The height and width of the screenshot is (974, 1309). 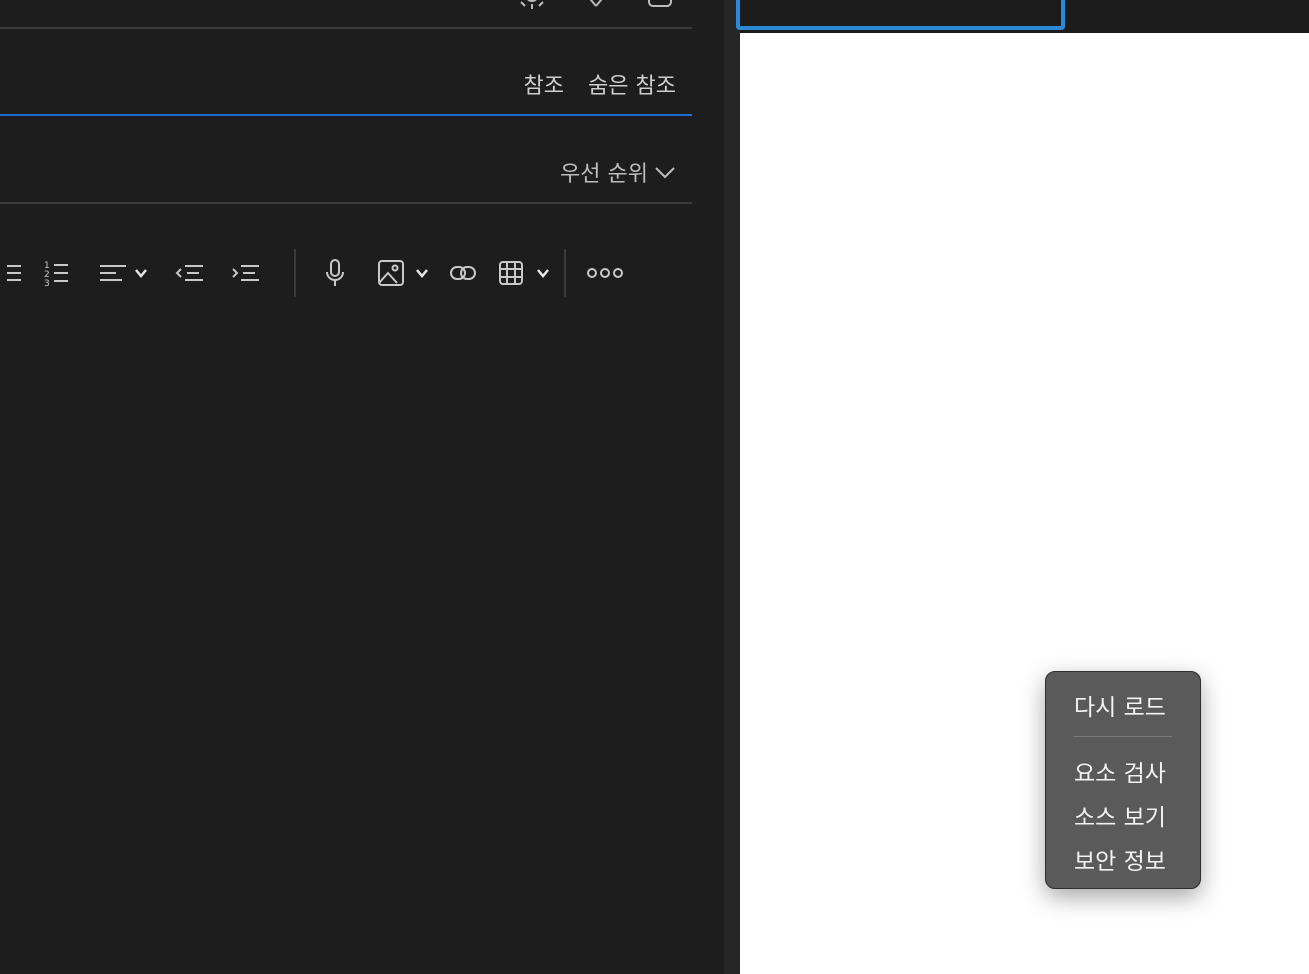 I want to click on formatting-toolbar: 123, so click(x=322, y=273).